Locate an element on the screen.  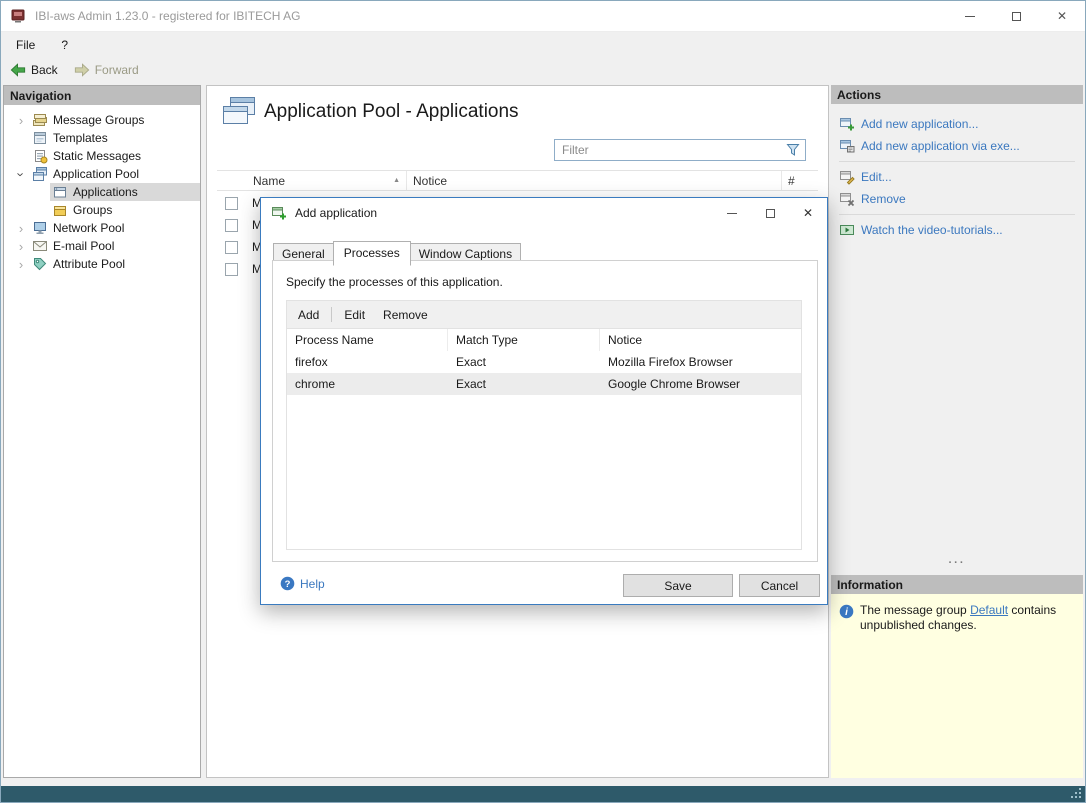
dialog-title: Add application is located at coordinates (336, 213).